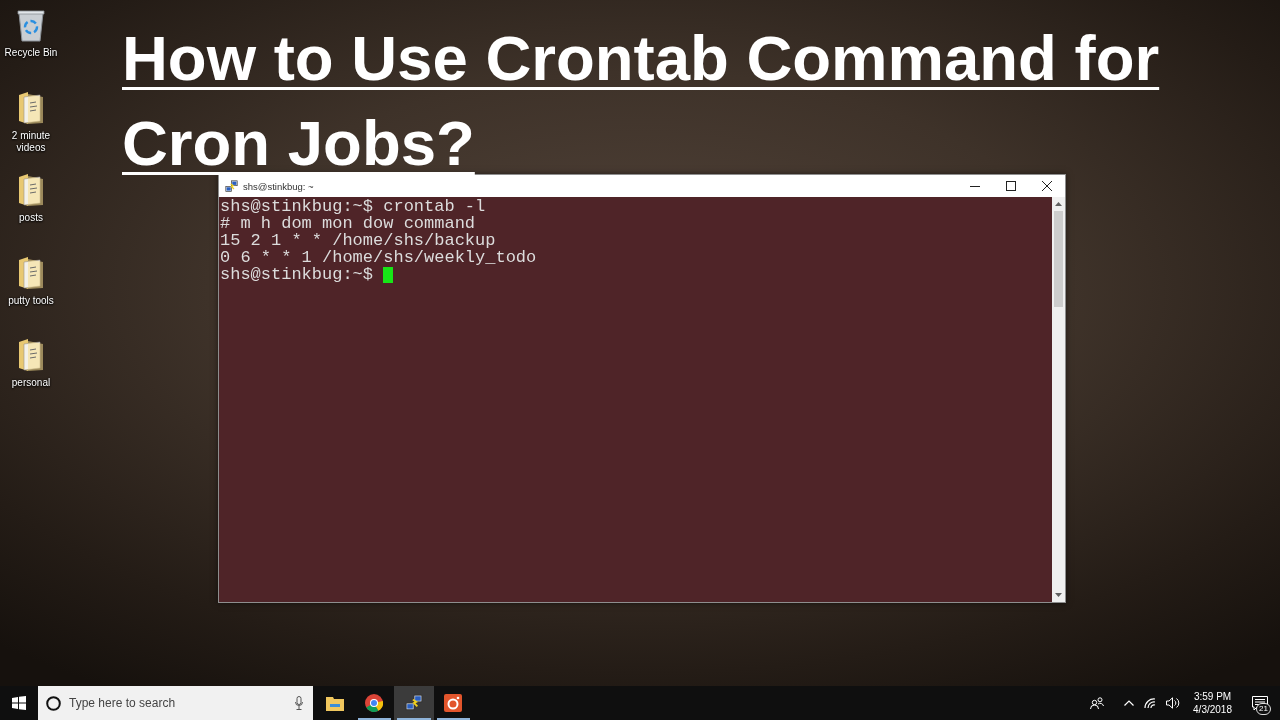 This screenshot has height=720, width=1280. What do you see at coordinates (641, 58) in the screenshot?
I see `video-title-text: How to Use Crontab Command for` at bounding box center [641, 58].